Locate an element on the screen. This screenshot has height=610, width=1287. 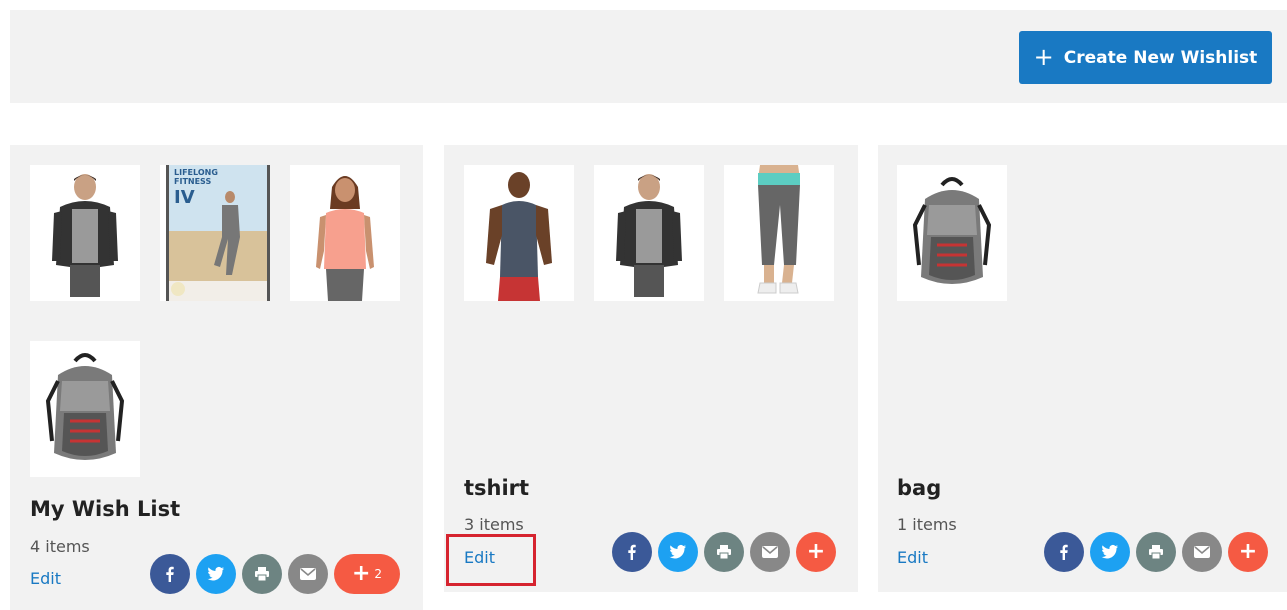
svg-text: LIFELONG is located at coordinates (196, 172).